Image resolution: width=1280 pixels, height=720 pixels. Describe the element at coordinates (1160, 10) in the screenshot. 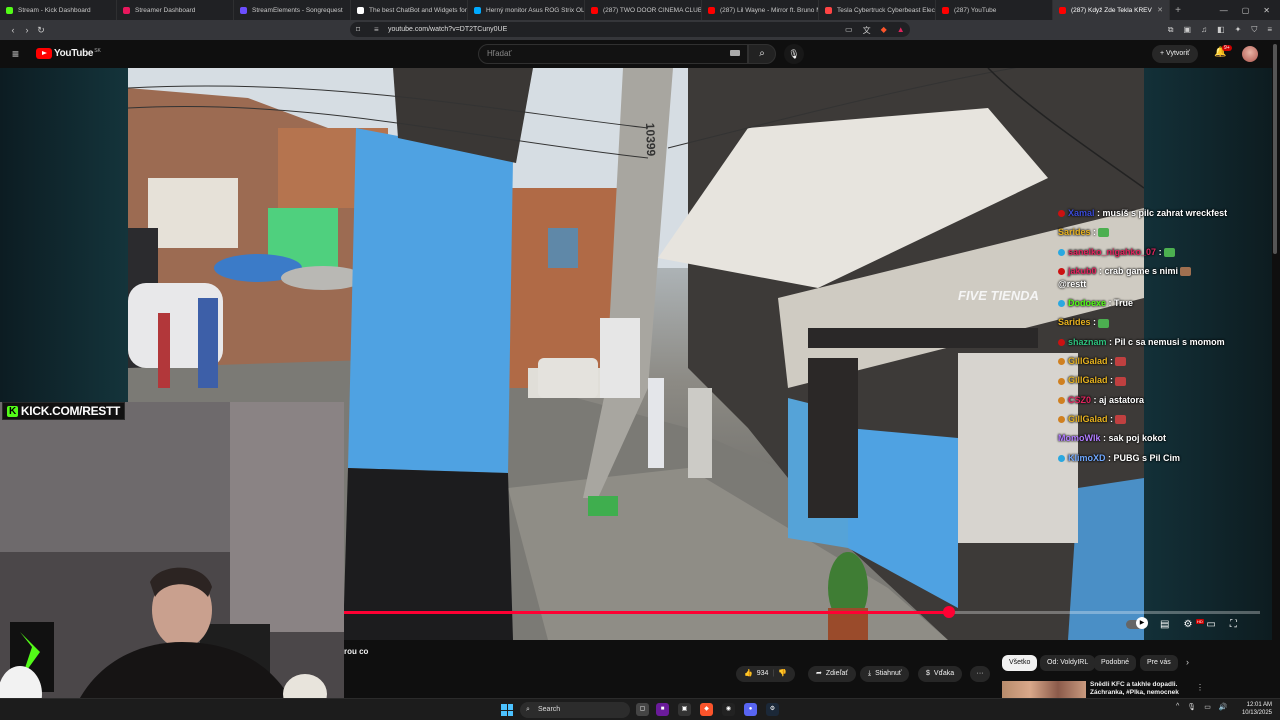

I see `close-tab-icon: ✕` at that location.